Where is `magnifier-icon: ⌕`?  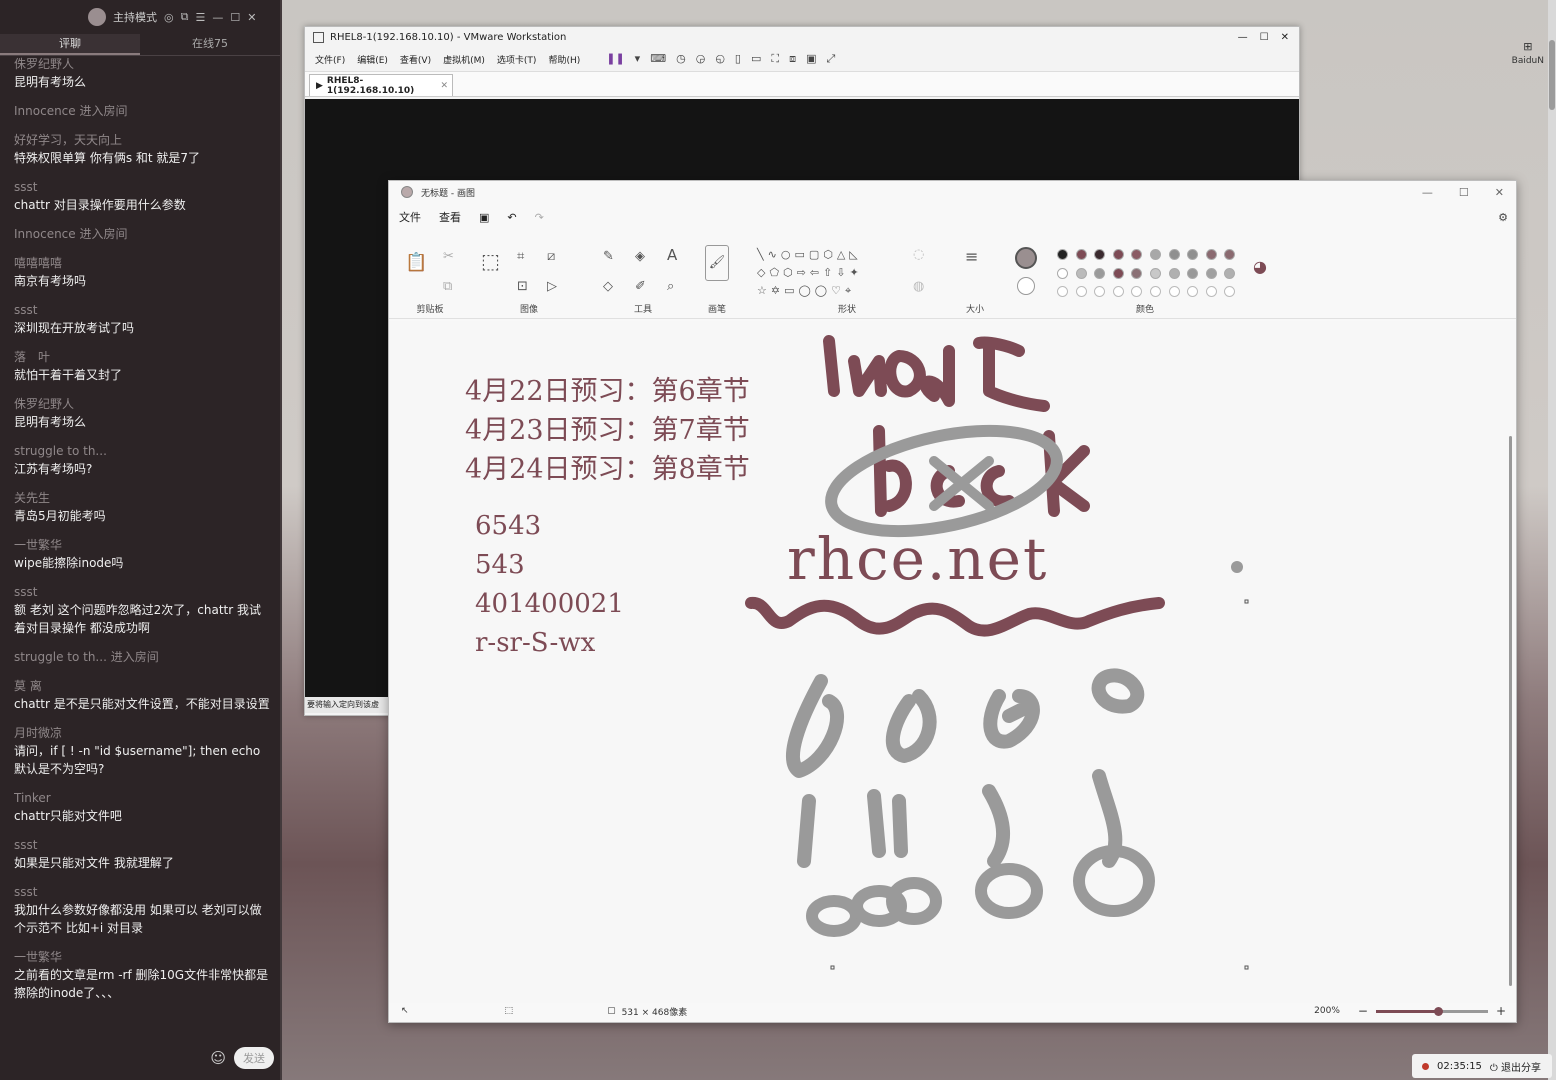 magnifier-icon: ⌕ is located at coordinates (670, 287).